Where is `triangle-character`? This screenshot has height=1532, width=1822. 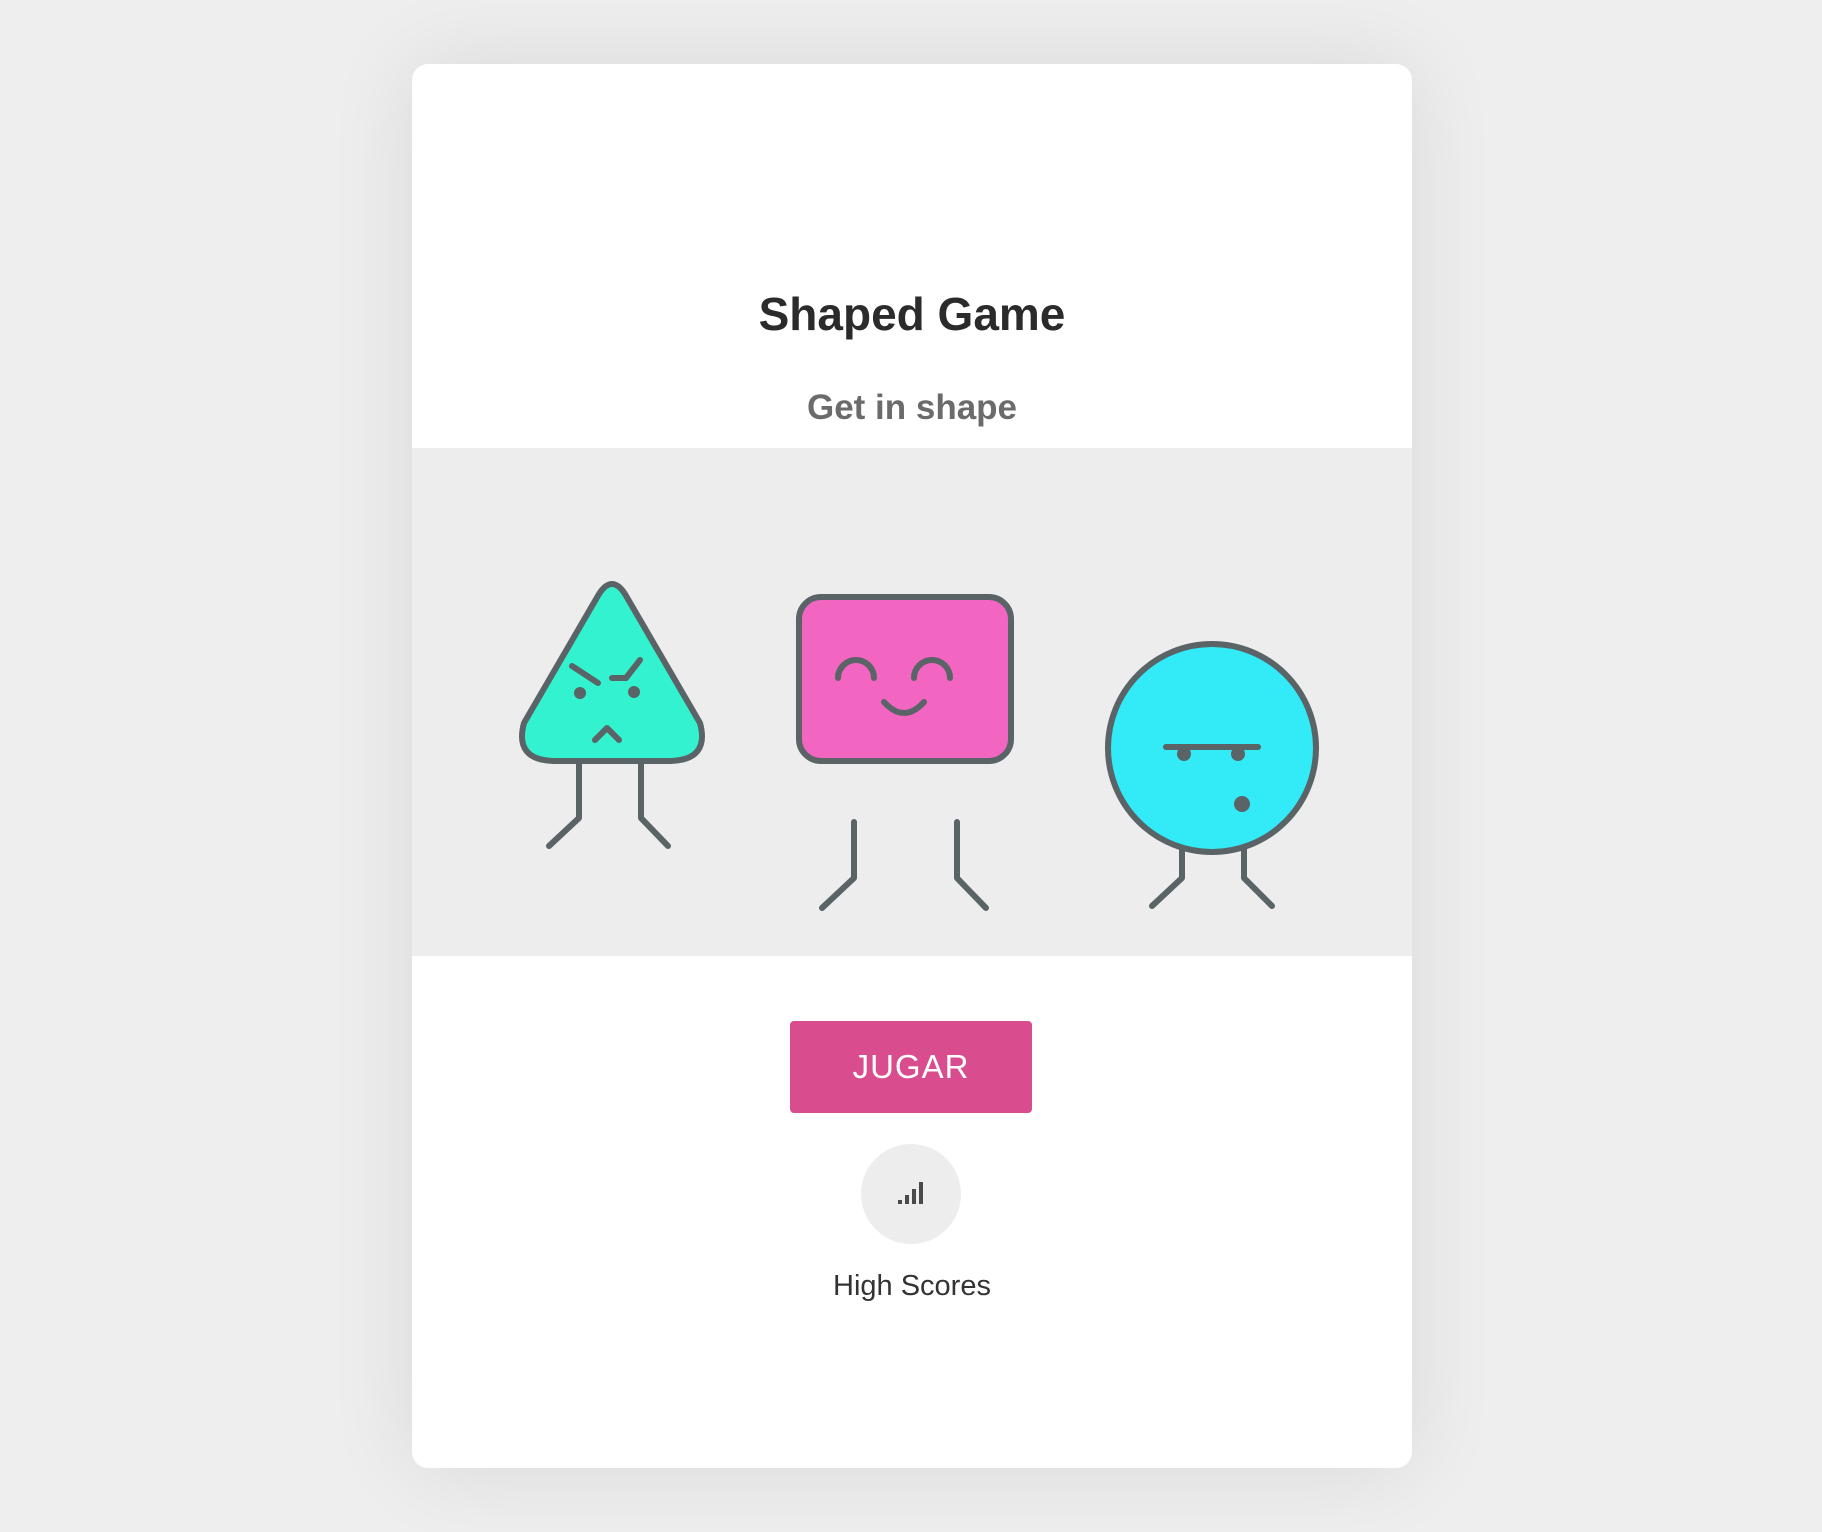
triangle-character is located at coordinates (612, 715).